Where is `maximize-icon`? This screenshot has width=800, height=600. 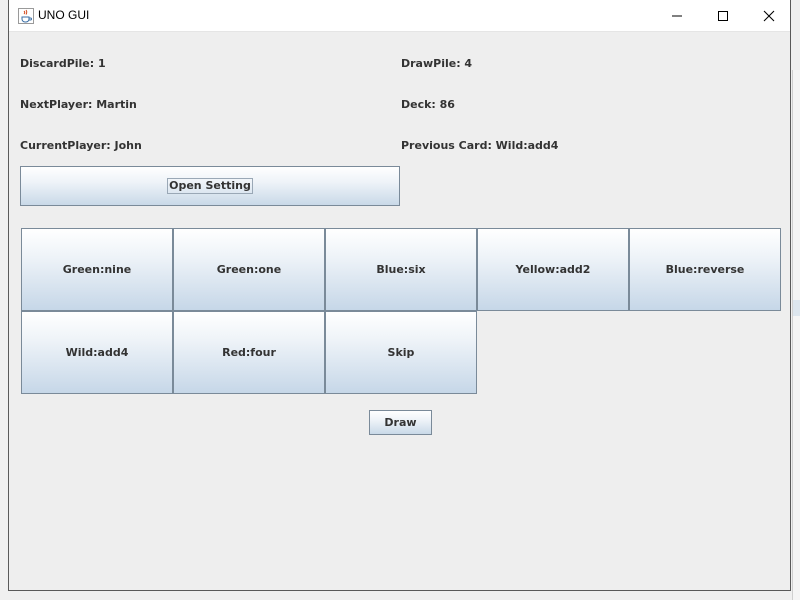
maximize-icon is located at coordinates (723, 15).